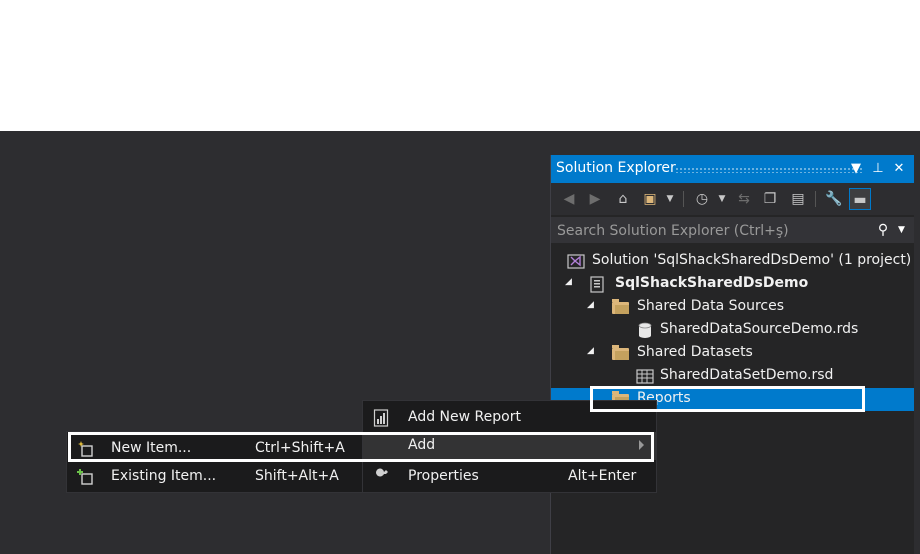  Describe the element at coordinates (769, 170) in the screenshot. I see `title-grip` at that location.